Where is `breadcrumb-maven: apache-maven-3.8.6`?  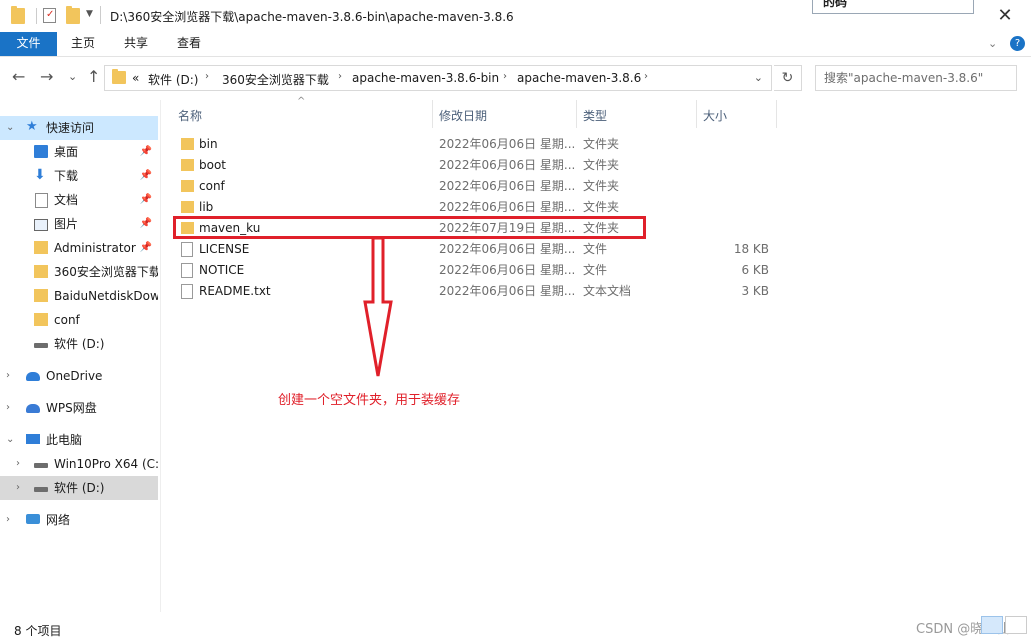 breadcrumb-maven: apache-maven-3.8.6 is located at coordinates (579, 78).